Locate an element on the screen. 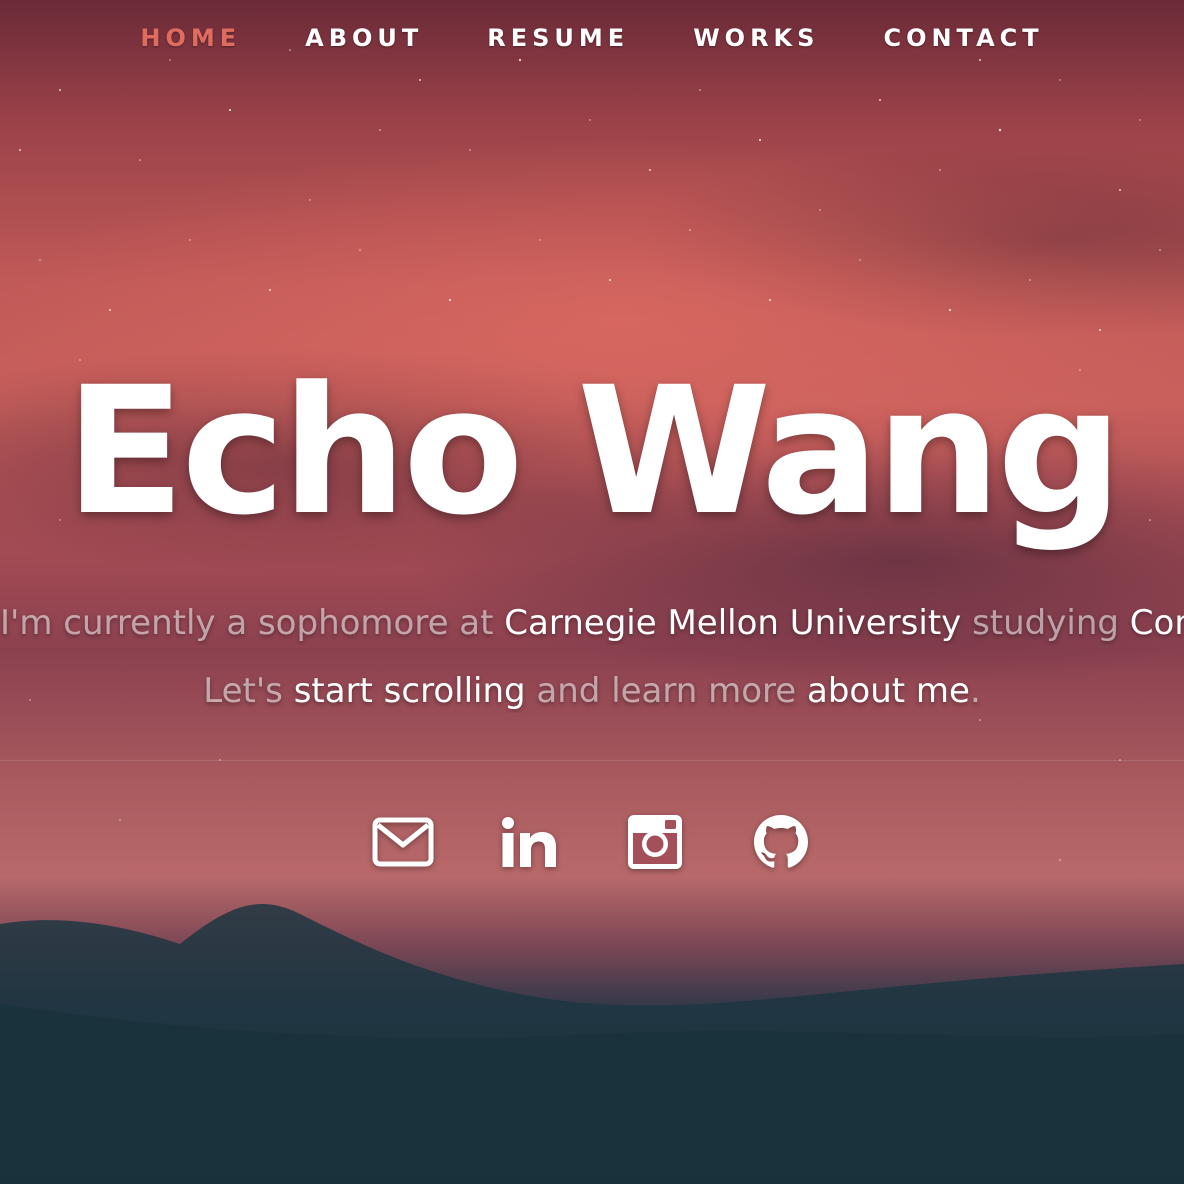  instagram-icon is located at coordinates (655, 842).